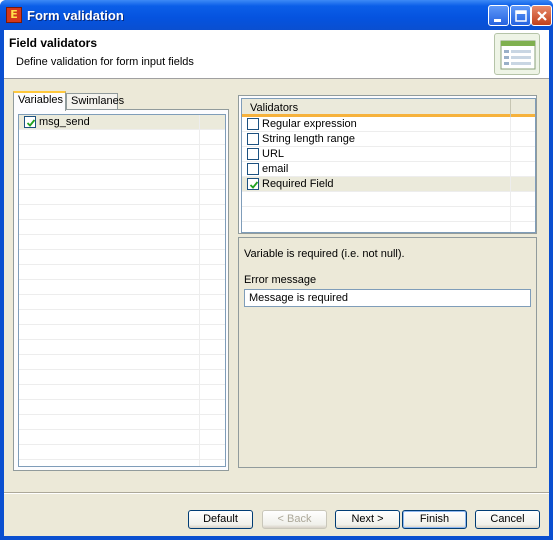  What do you see at coordinates (324, 254) in the screenshot?
I see `validator-description: Variable is required (i.e. not null).` at bounding box center [324, 254].